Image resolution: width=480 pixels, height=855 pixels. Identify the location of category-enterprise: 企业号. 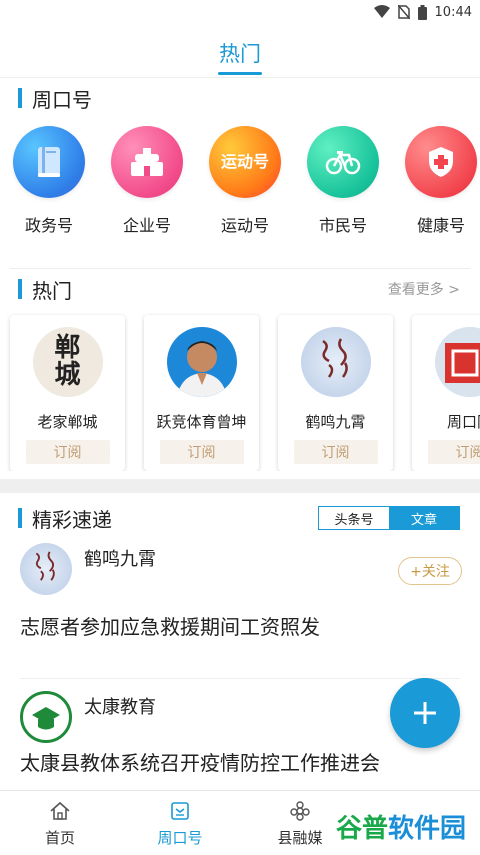
(147, 197).